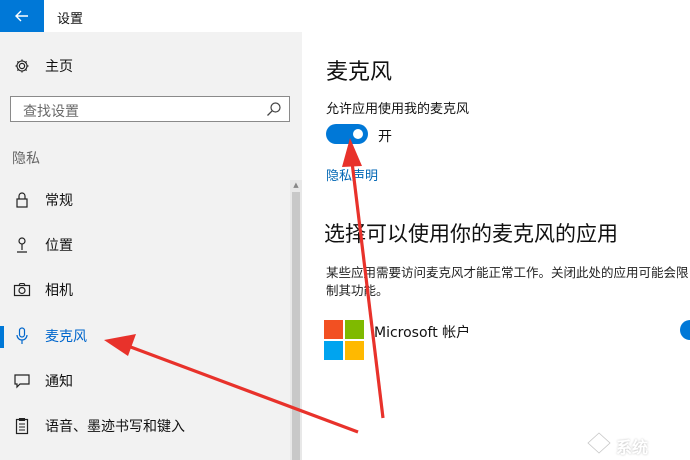 The width and height of the screenshot is (690, 460). Describe the element at coordinates (471, 234) in the screenshot. I see `apps-heading: 选择可以使用你的麦克风的应用` at that location.